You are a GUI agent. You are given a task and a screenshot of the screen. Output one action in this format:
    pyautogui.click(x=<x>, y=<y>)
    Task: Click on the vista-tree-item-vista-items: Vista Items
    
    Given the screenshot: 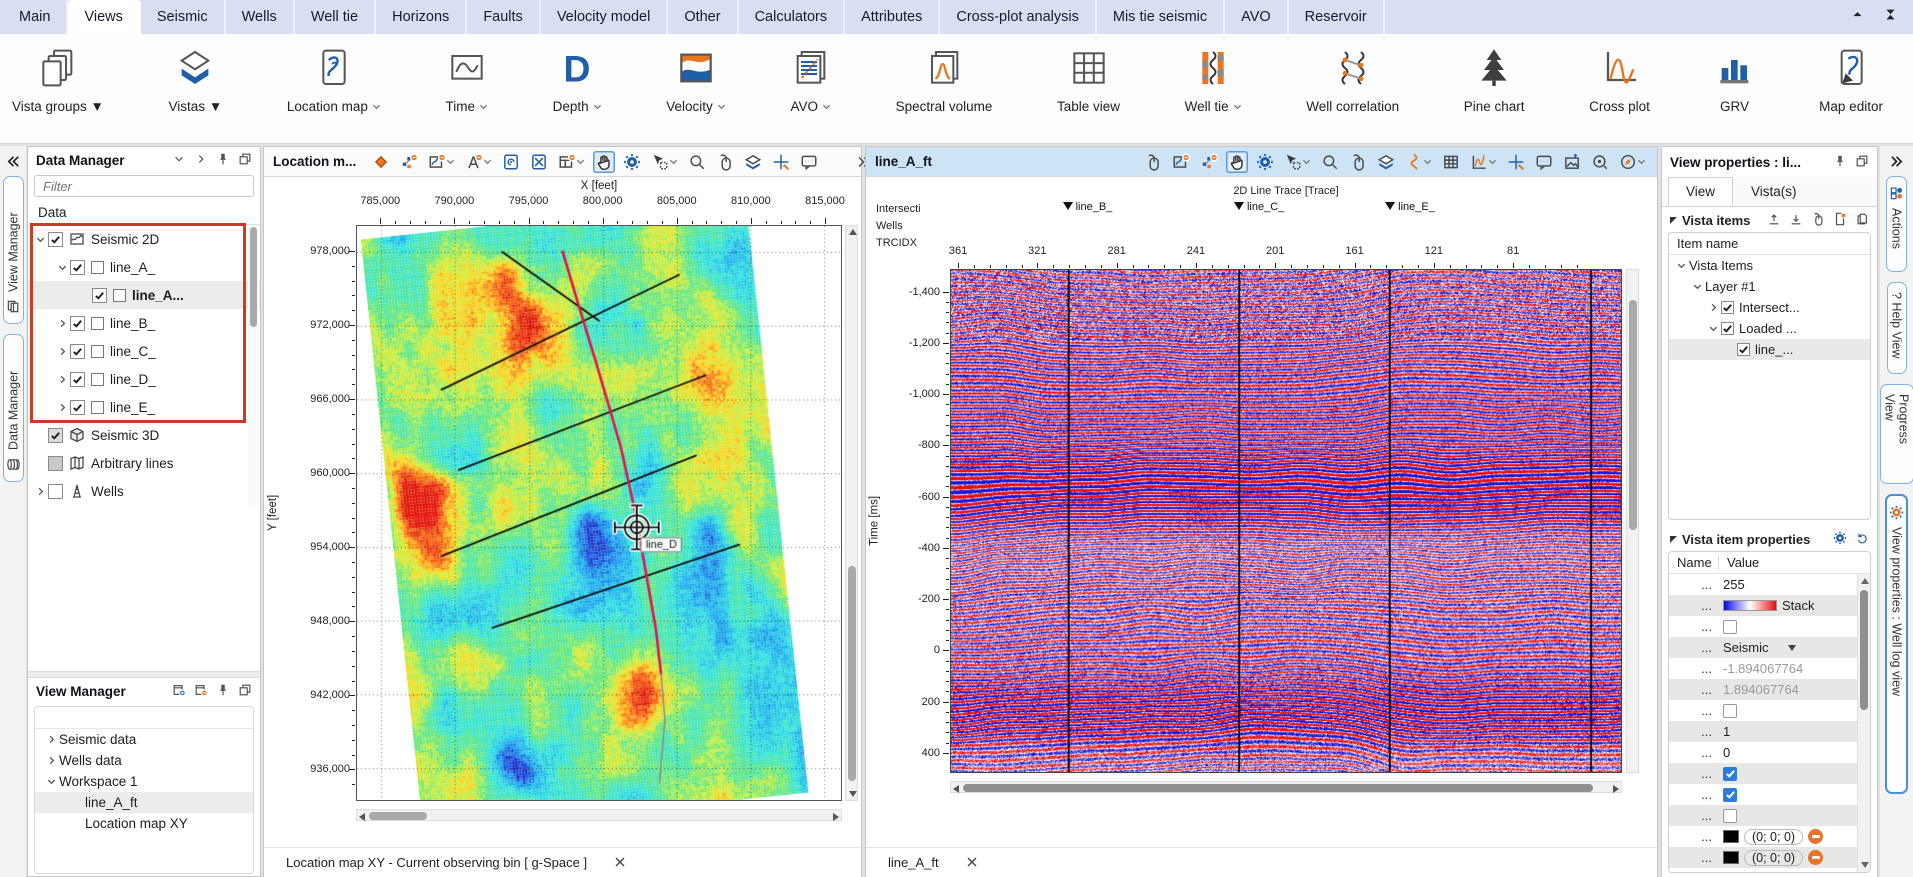 What is the action you would take?
    pyautogui.click(x=1769, y=265)
    